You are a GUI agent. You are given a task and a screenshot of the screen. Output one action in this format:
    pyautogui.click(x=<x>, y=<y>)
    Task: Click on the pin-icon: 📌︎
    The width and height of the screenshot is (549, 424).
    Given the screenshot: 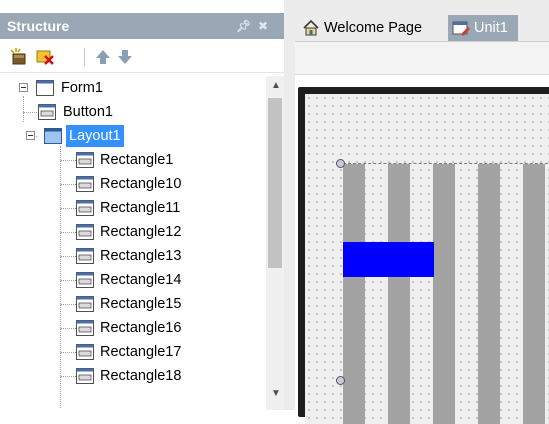 What is the action you would take?
    pyautogui.click(x=243, y=26)
    